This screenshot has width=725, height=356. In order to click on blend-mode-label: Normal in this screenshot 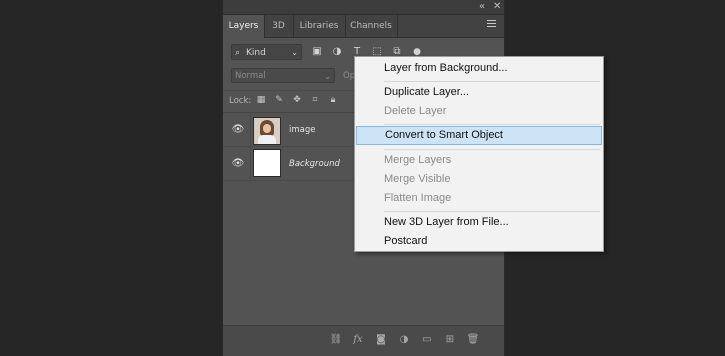, I will do `click(250, 76)`.